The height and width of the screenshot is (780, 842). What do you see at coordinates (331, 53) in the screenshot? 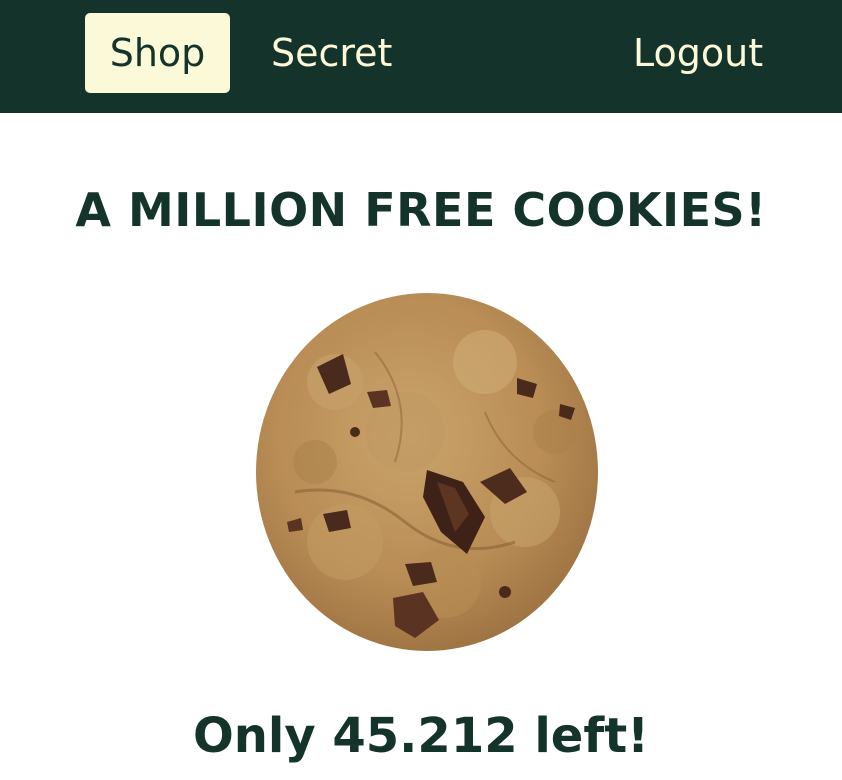
I see `nav-secret-link: Secret` at bounding box center [331, 53].